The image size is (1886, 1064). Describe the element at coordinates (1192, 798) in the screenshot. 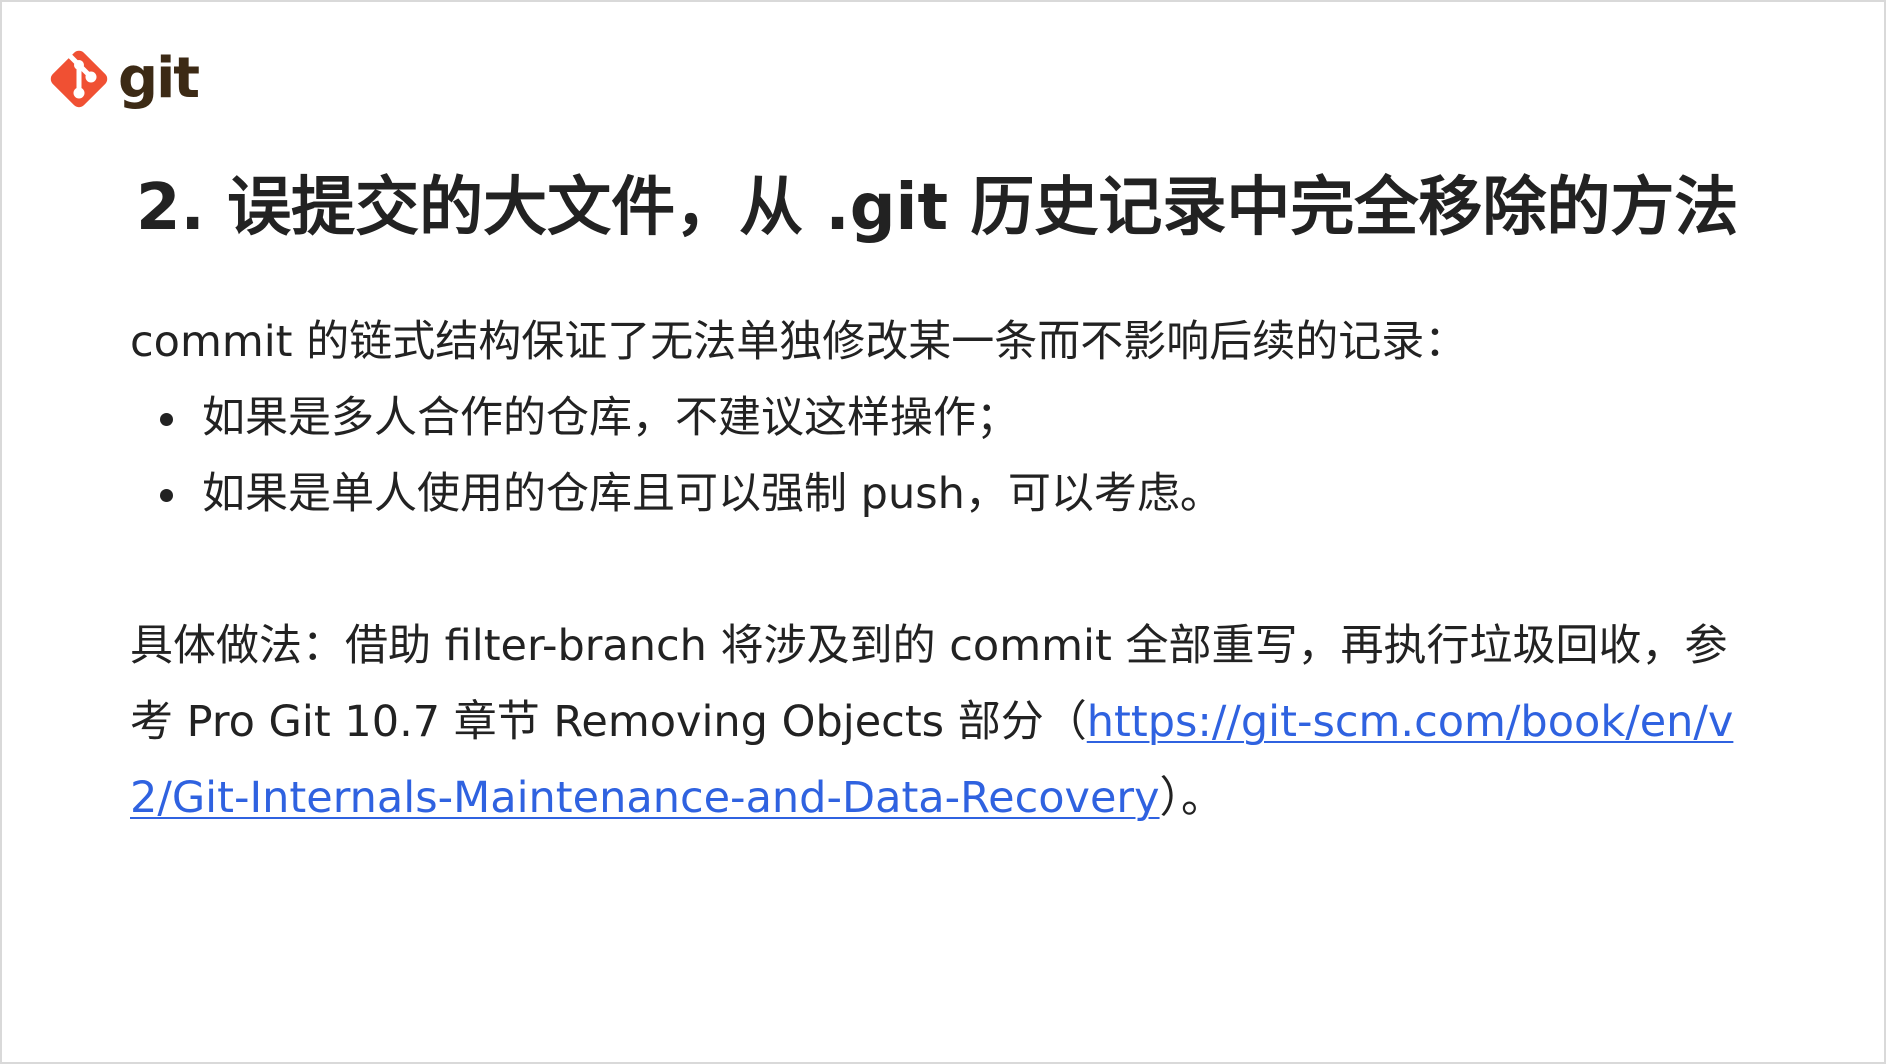

I see `method-suffix: ）。` at that location.